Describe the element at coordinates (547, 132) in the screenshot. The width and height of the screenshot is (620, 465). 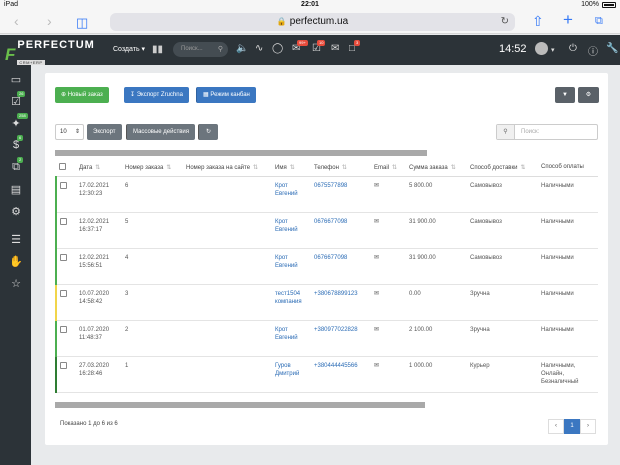
I see `table-search-input: ⚲ Поиск:` at that location.